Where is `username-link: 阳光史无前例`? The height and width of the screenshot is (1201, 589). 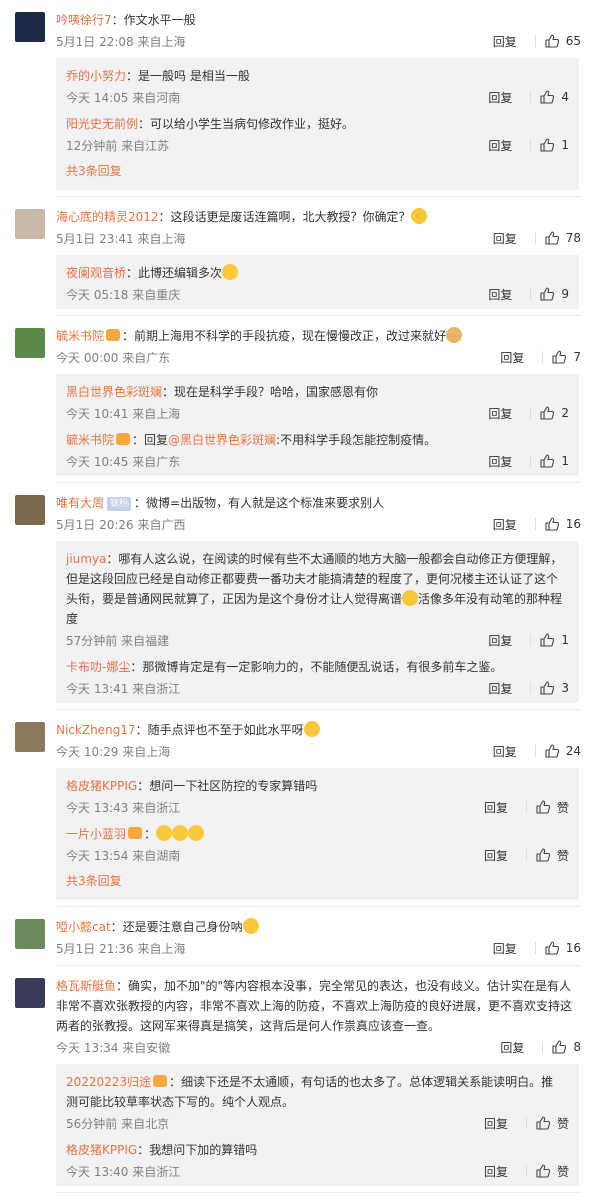
username-link: 阳光史无前例 is located at coordinates (102, 124).